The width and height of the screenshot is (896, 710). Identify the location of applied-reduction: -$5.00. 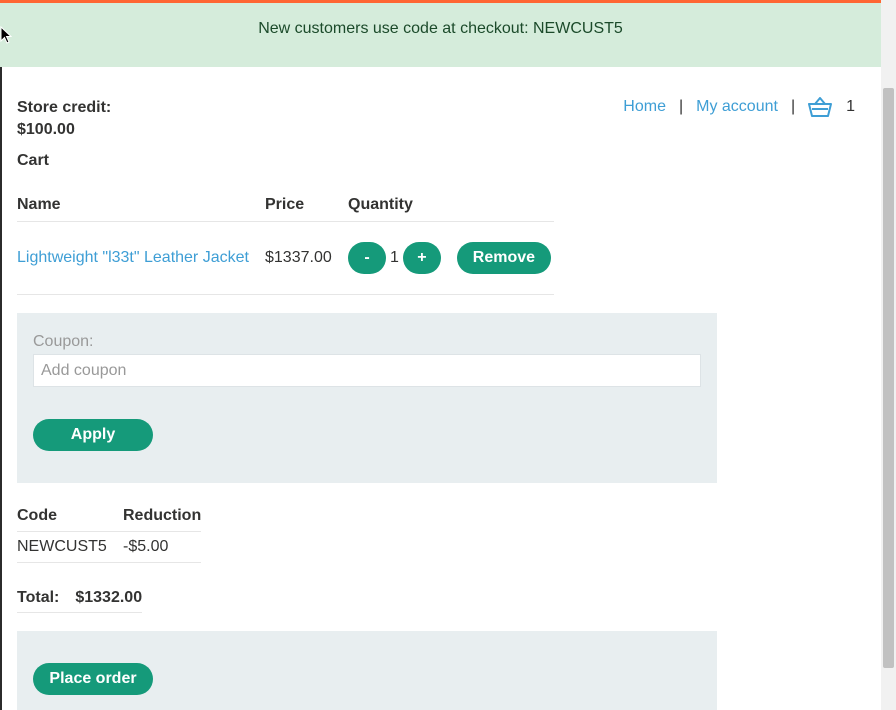
(146, 546).